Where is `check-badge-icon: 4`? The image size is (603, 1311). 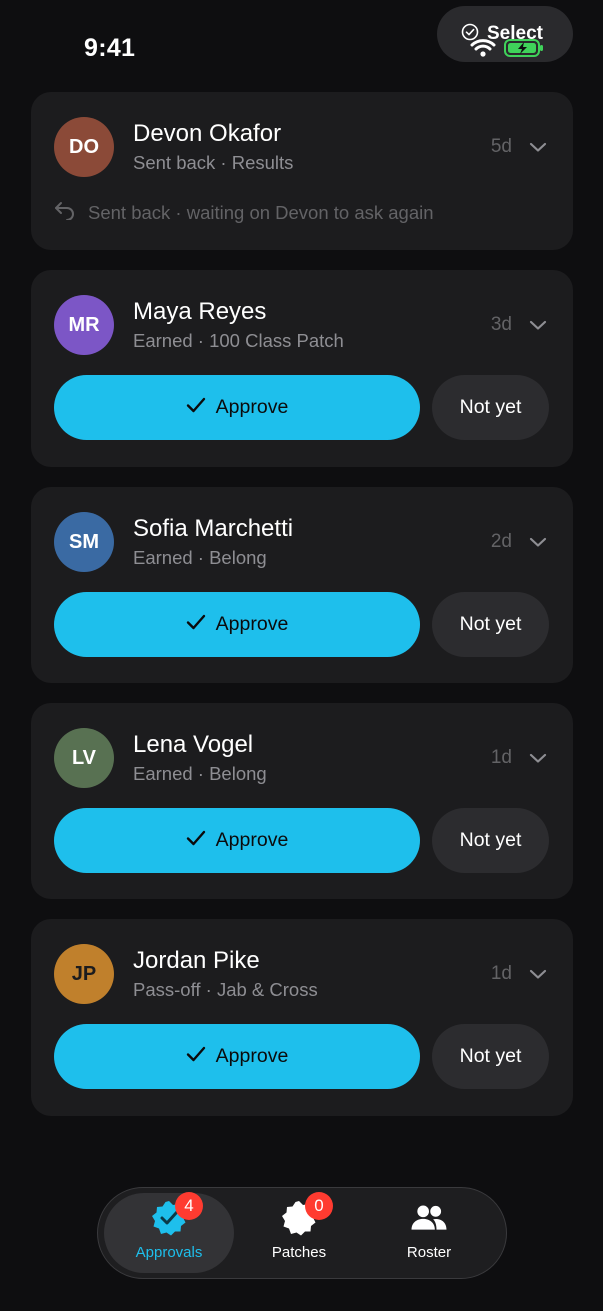
check-badge-icon: 4 is located at coordinates (176, 1215).